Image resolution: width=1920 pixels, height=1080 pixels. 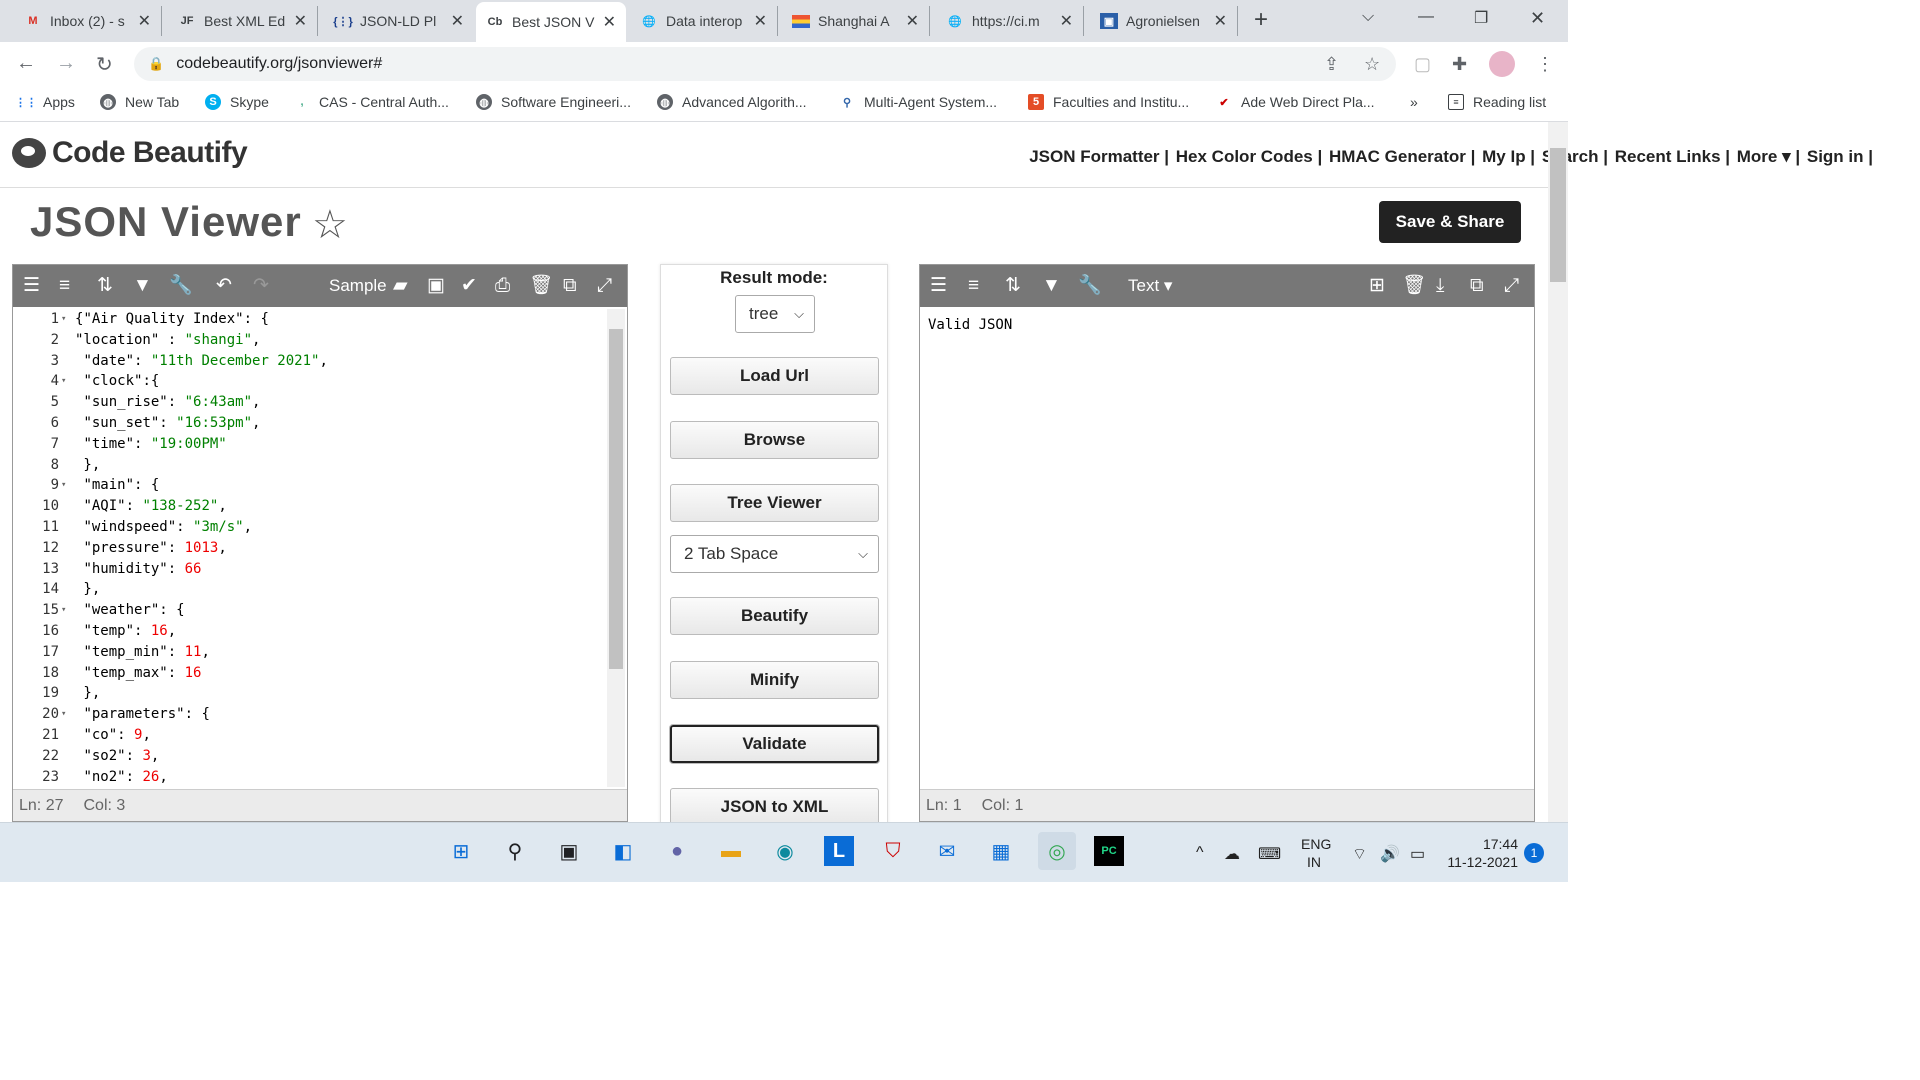 What do you see at coordinates (774, 616) in the screenshot?
I see `beautify-button: Beautify` at bounding box center [774, 616].